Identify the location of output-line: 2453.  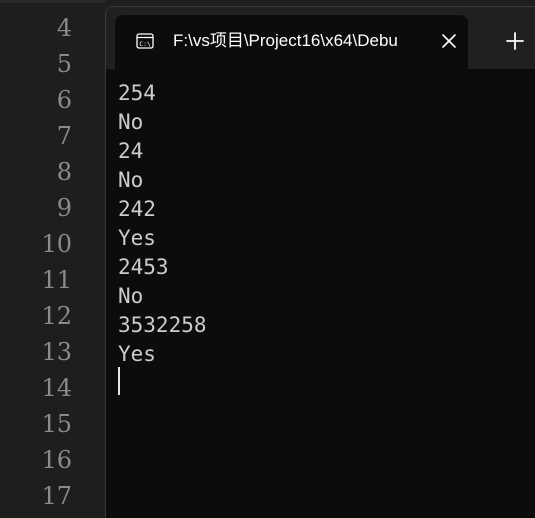
(143, 267).